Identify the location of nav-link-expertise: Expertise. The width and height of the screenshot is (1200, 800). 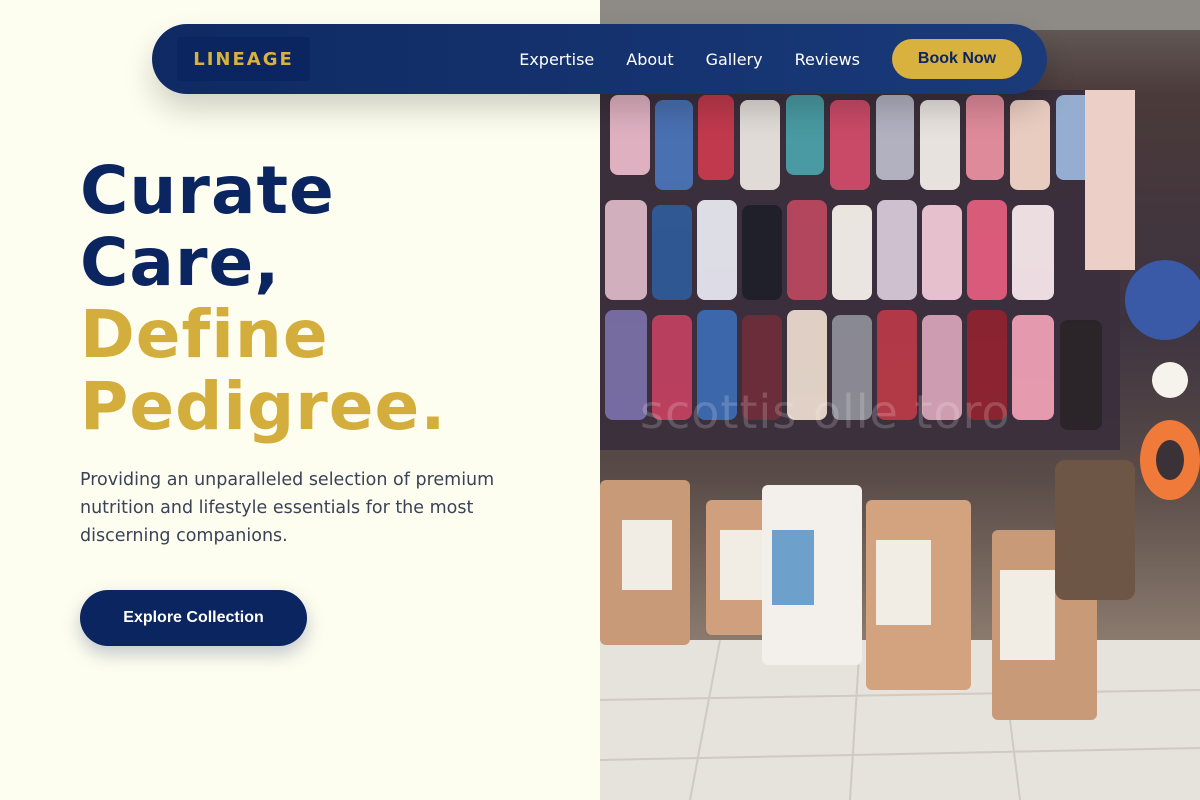
(556, 59).